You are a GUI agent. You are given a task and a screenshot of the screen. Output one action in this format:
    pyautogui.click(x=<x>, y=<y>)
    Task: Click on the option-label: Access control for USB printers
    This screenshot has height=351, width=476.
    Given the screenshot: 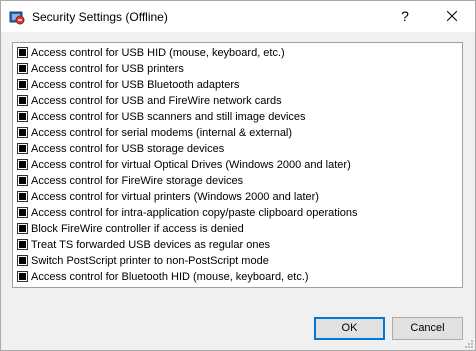 What is the action you would take?
    pyautogui.click(x=107, y=69)
    